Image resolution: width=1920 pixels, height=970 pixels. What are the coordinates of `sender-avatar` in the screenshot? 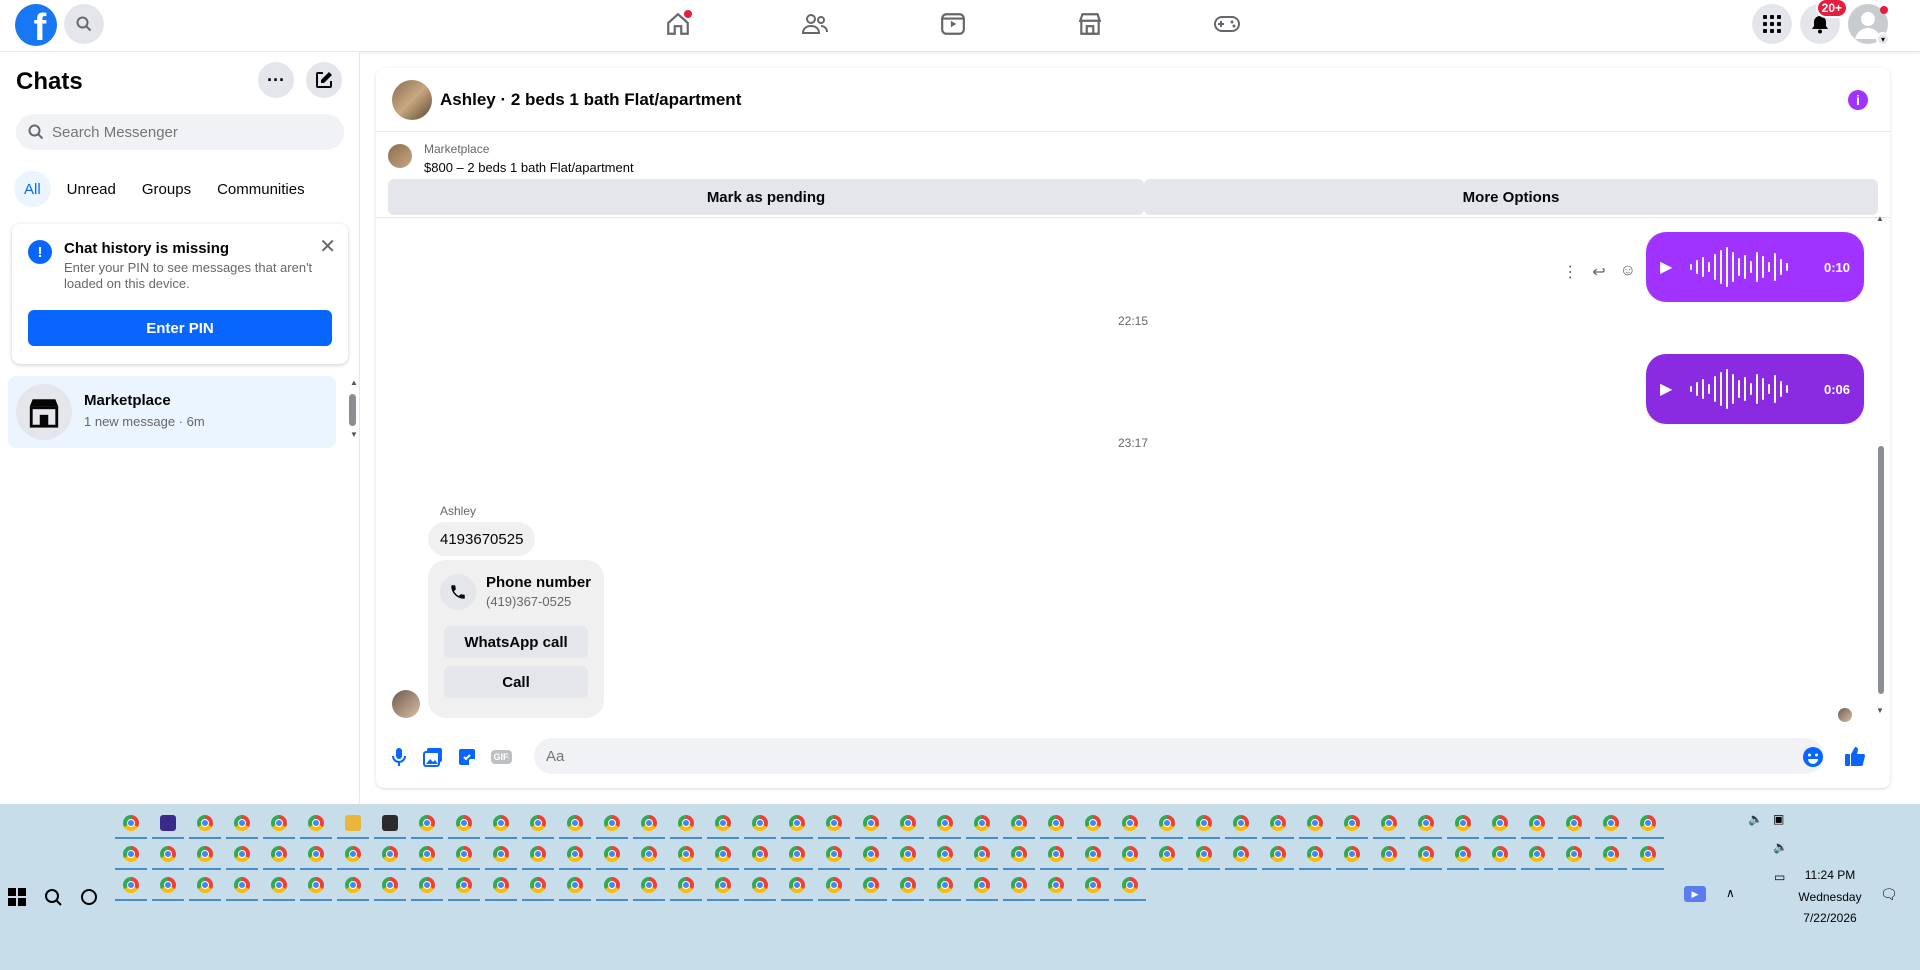 It's located at (406, 704).